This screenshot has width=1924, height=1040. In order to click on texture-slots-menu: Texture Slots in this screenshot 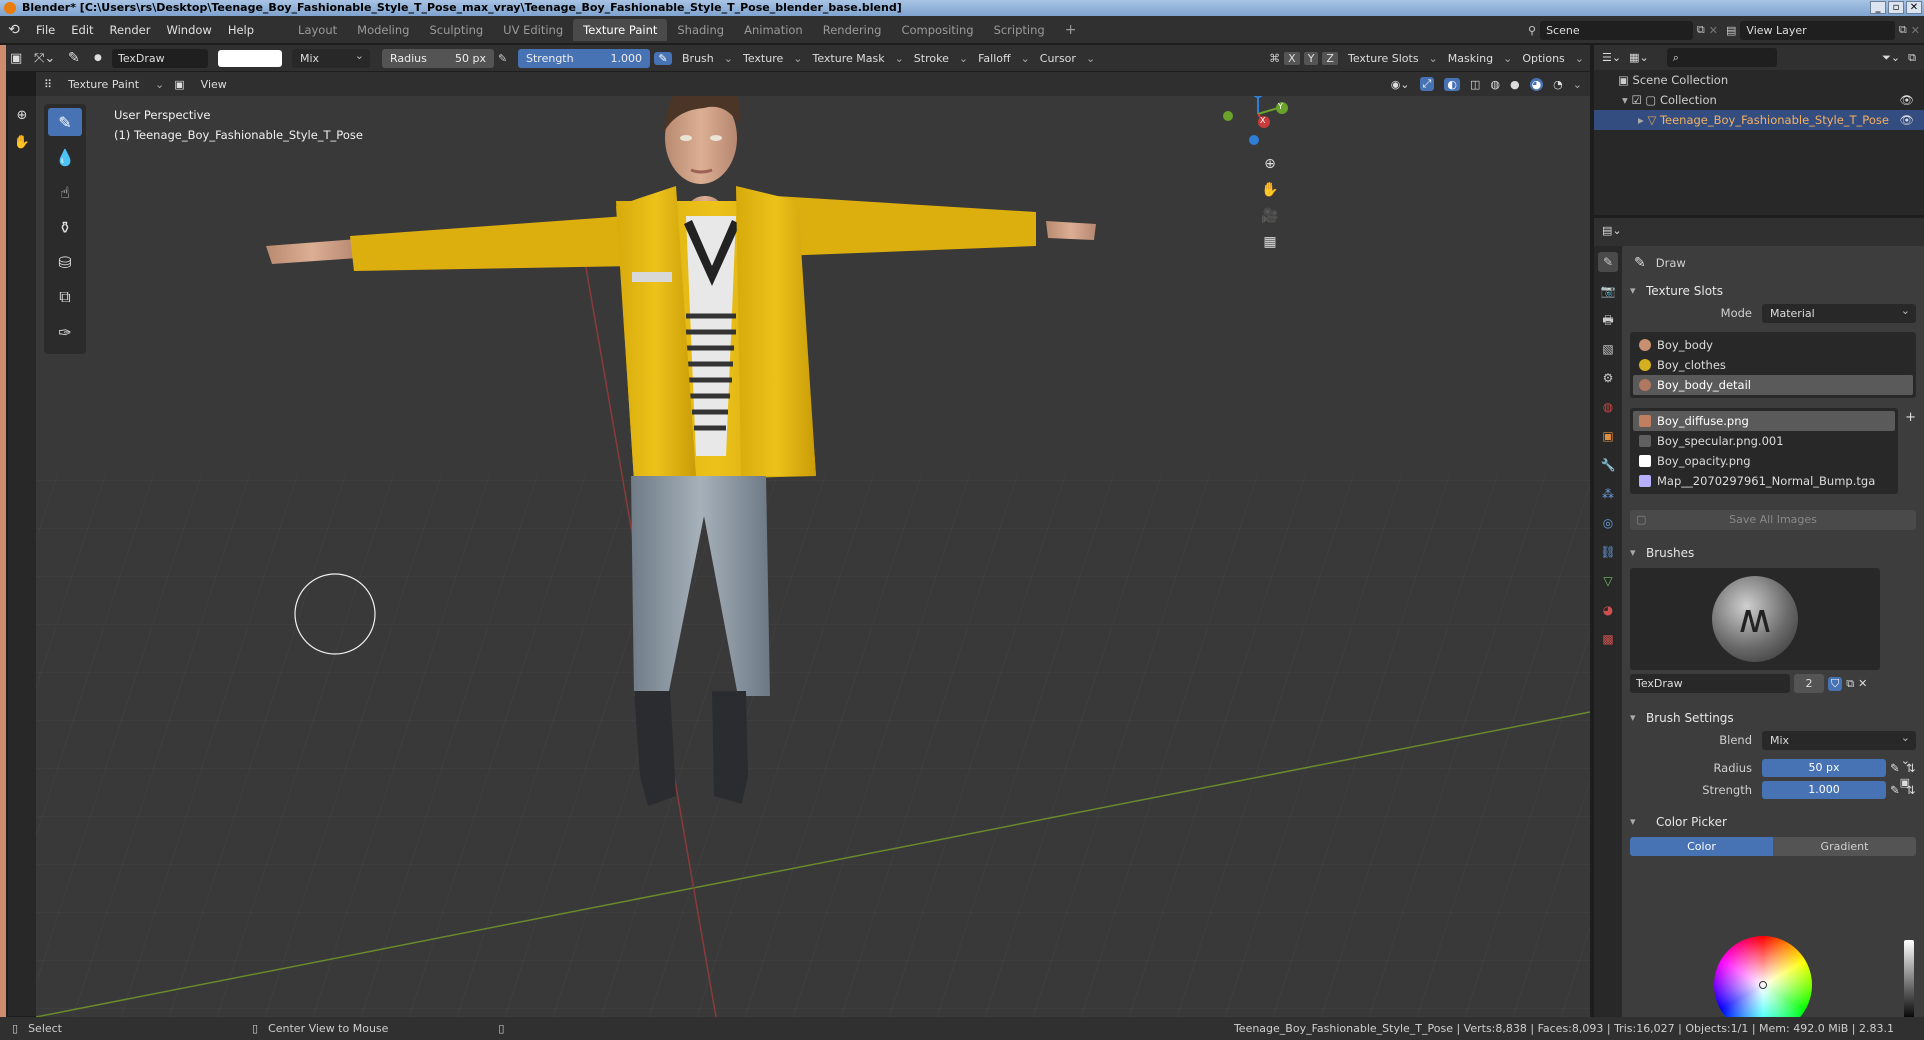, I will do `click(1383, 58)`.